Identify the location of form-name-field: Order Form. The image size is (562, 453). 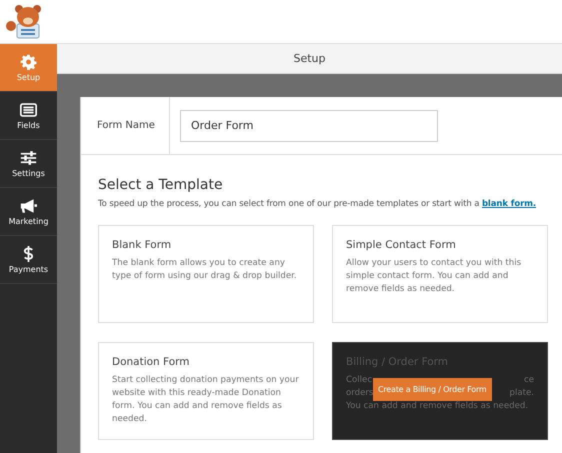
(309, 126).